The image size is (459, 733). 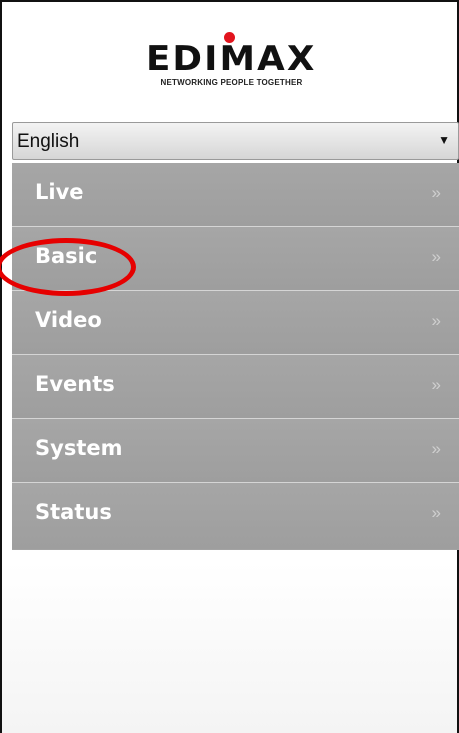 I want to click on language-select: English ▼, so click(x=235, y=141).